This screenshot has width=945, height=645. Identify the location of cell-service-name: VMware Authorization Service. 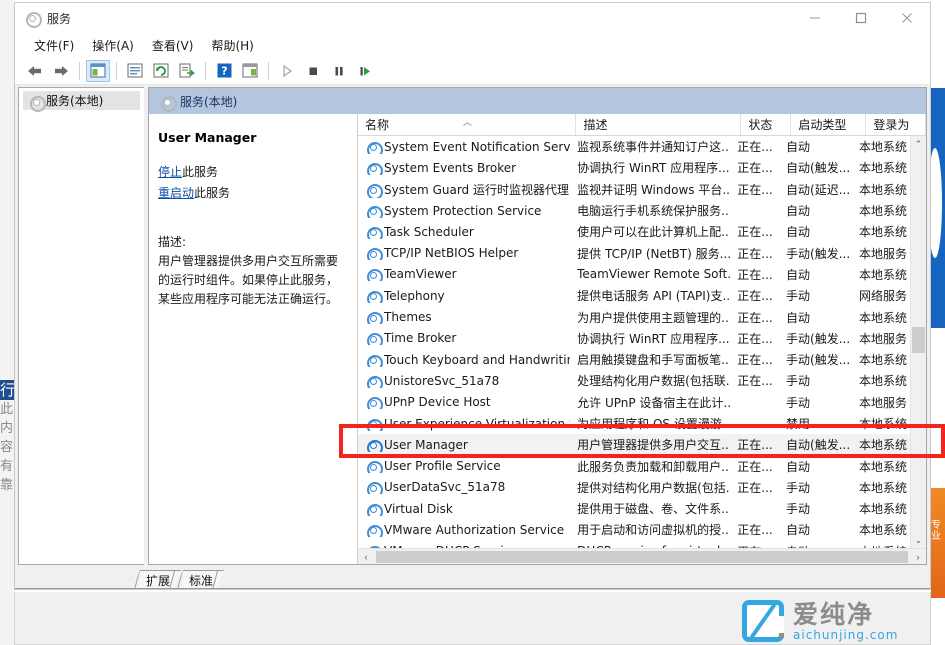
(464, 530).